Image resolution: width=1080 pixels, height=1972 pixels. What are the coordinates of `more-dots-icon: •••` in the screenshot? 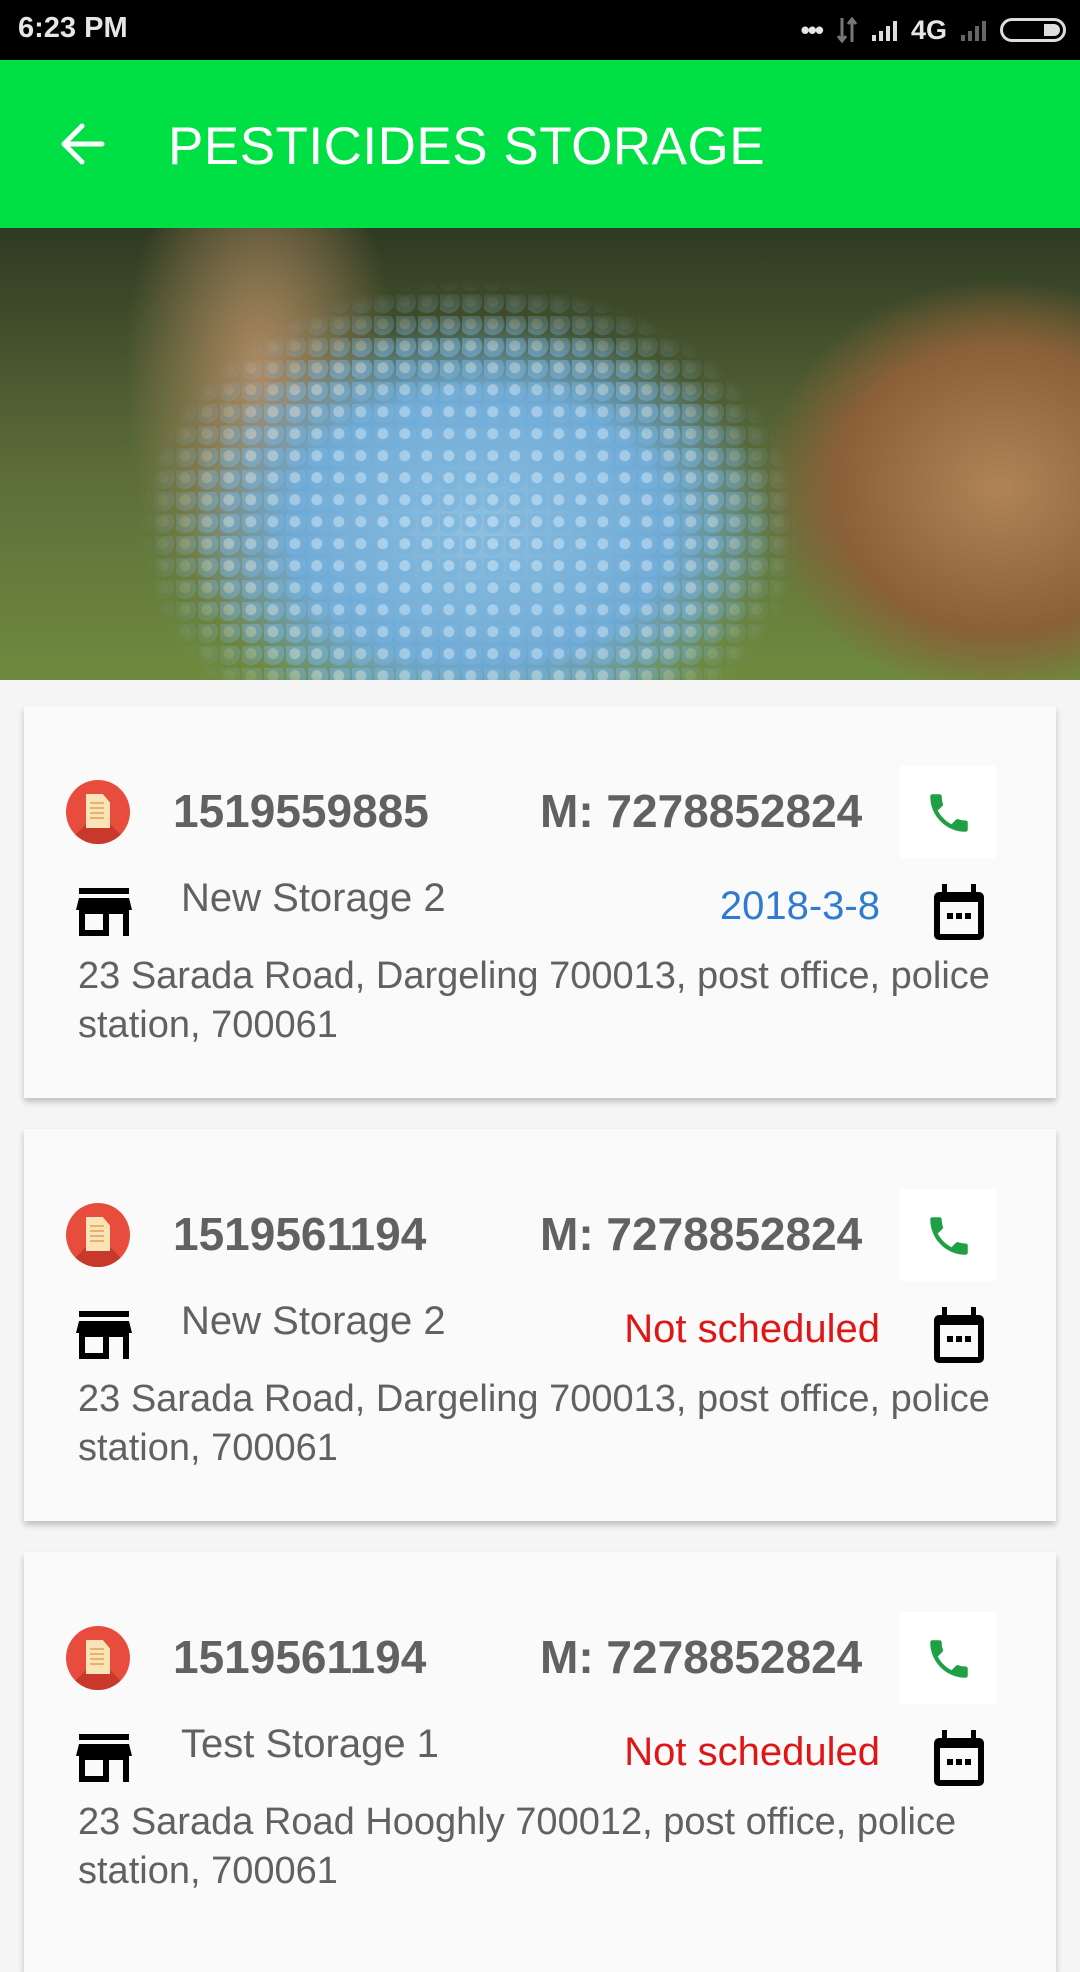 It's located at (812, 29).